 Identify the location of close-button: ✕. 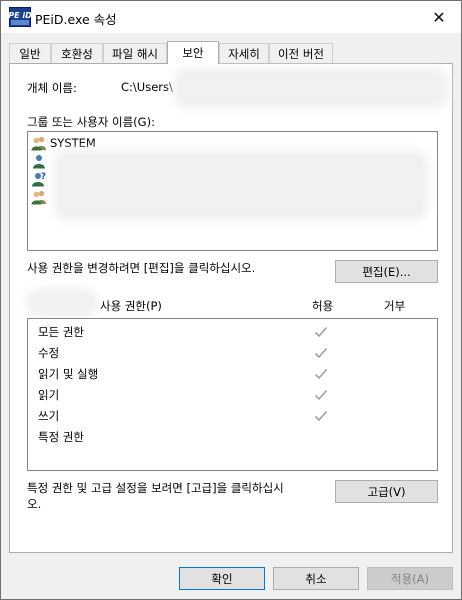
(439, 17).